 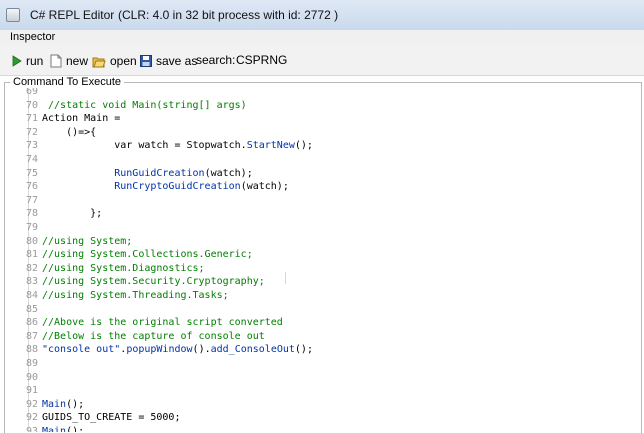 I want to click on run-button: run, so click(x=27, y=61).